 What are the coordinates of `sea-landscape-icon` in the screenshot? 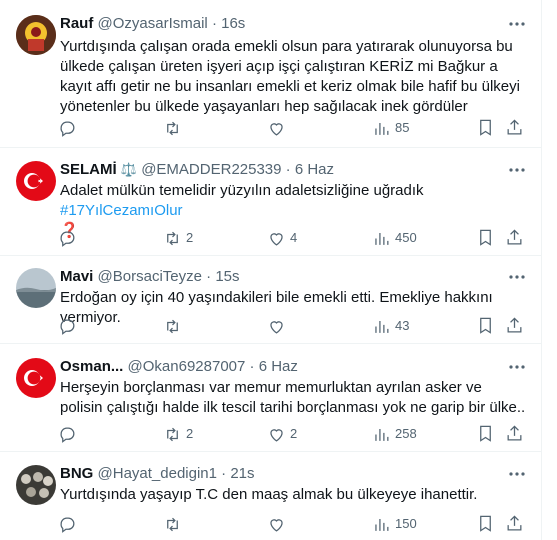 It's located at (36, 288).